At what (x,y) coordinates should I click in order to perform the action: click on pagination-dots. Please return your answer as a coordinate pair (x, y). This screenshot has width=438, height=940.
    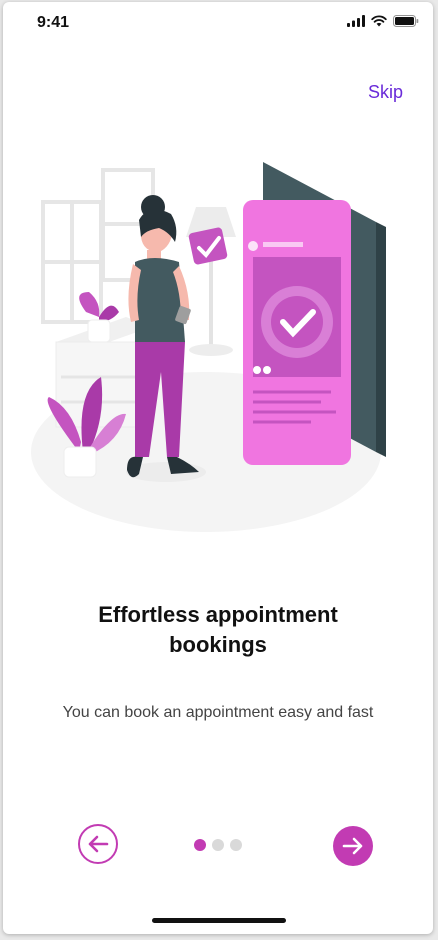
    Looking at the image, I should click on (218, 845).